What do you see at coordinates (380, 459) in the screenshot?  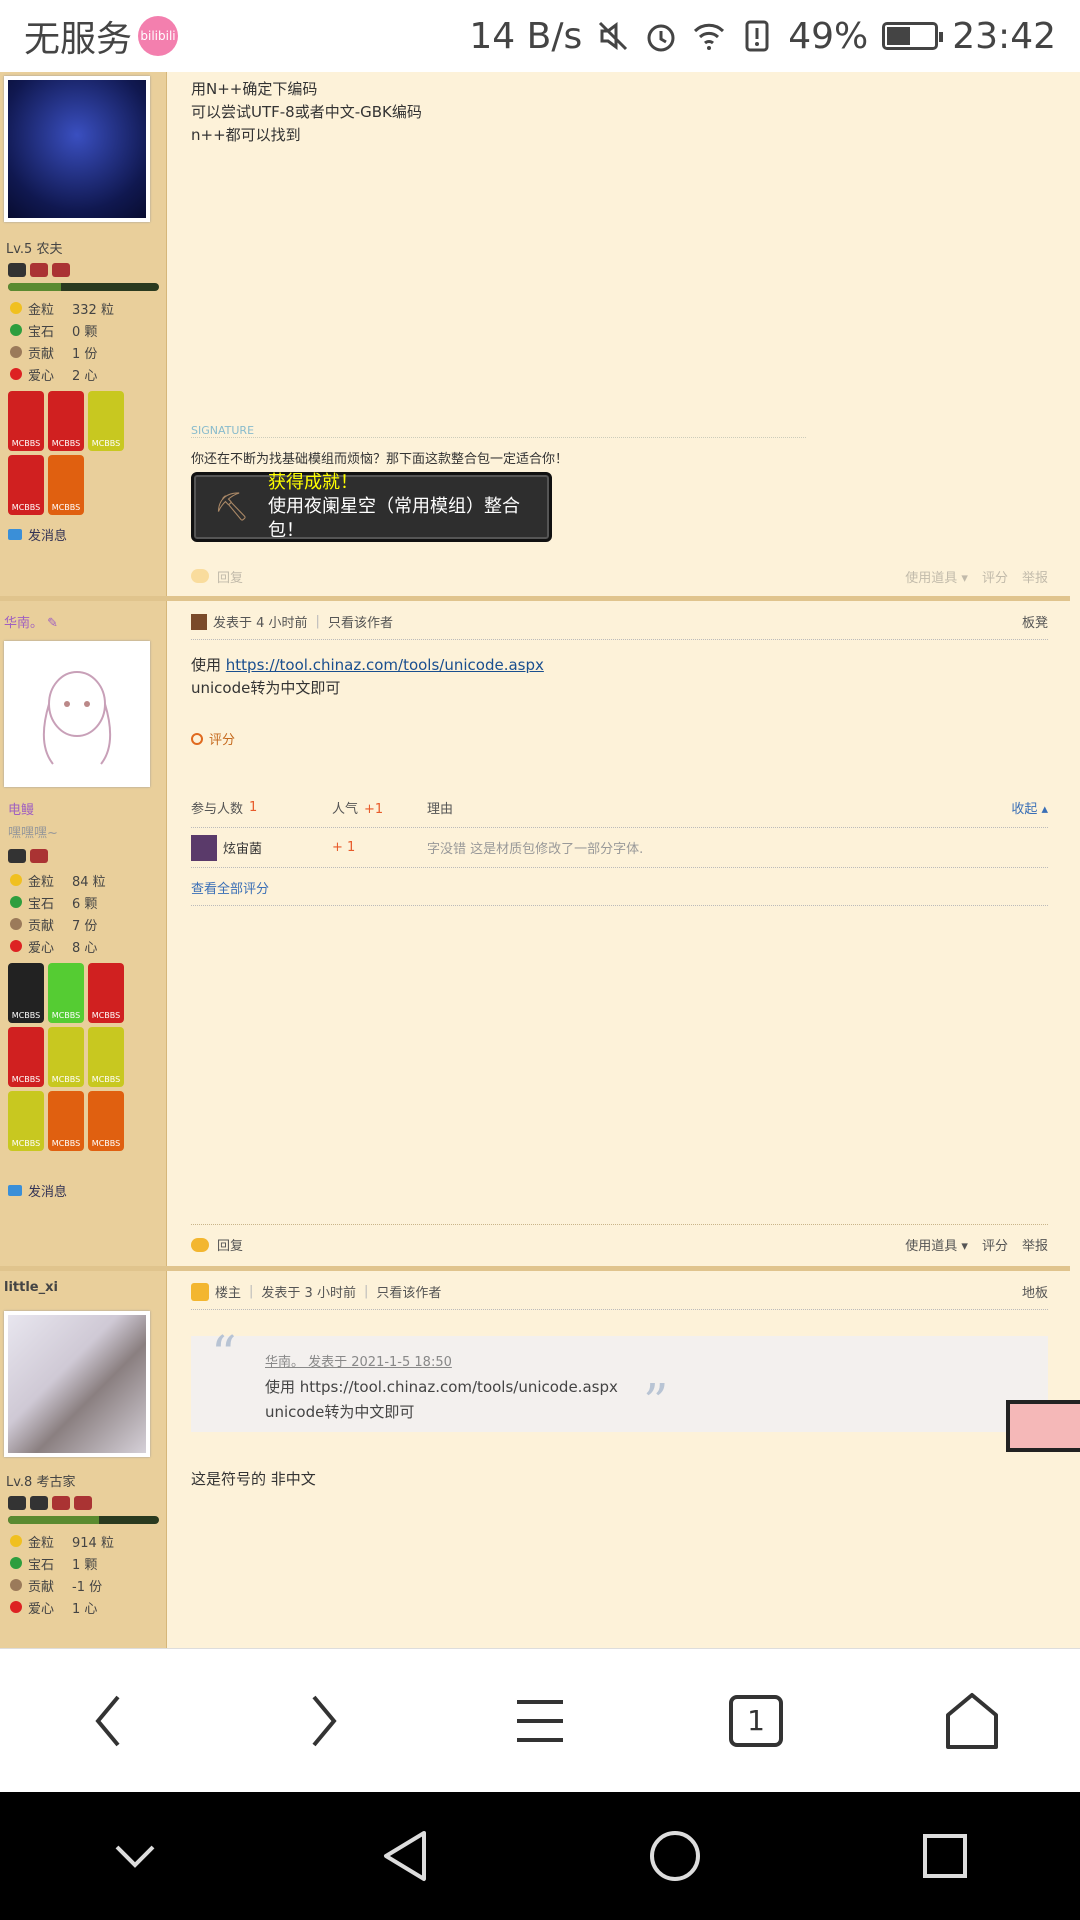 I see `signature-text: 你还在不断为找基础模组而烦恼？那下面这款整合包一定适合你！` at bounding box center [380, 459].